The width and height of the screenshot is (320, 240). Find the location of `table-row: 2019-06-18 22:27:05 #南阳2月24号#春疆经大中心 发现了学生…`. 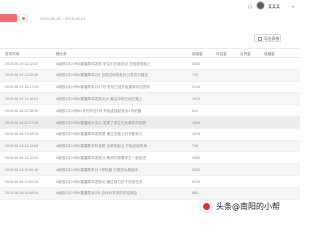

table-row: 2019-06-18 22:27:05 #南阳2月24号#春疆经大中心 发现了学生… is located at coordinates (150, 123).